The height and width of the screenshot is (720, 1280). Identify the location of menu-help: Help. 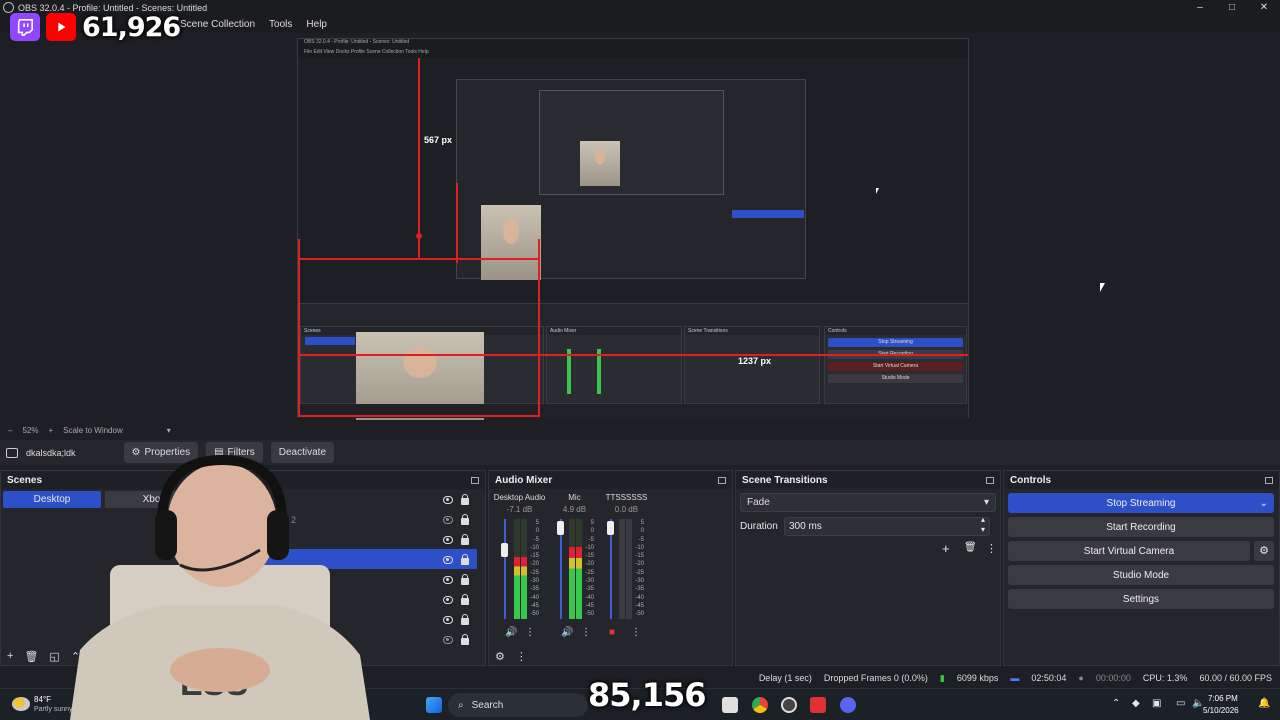
(316, 24).